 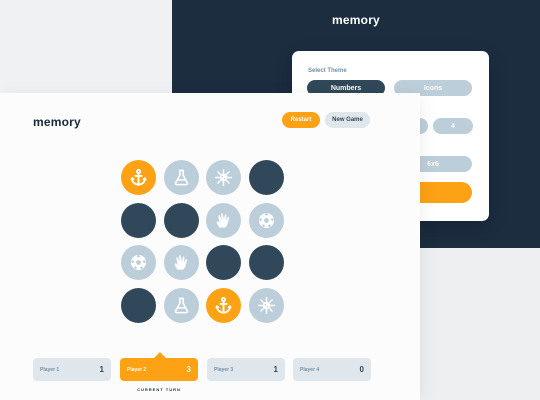 What do you see at coordinates (224, 369) in the screenshot?
I see `player-name: Player 3` at bounding box center [224, 369].